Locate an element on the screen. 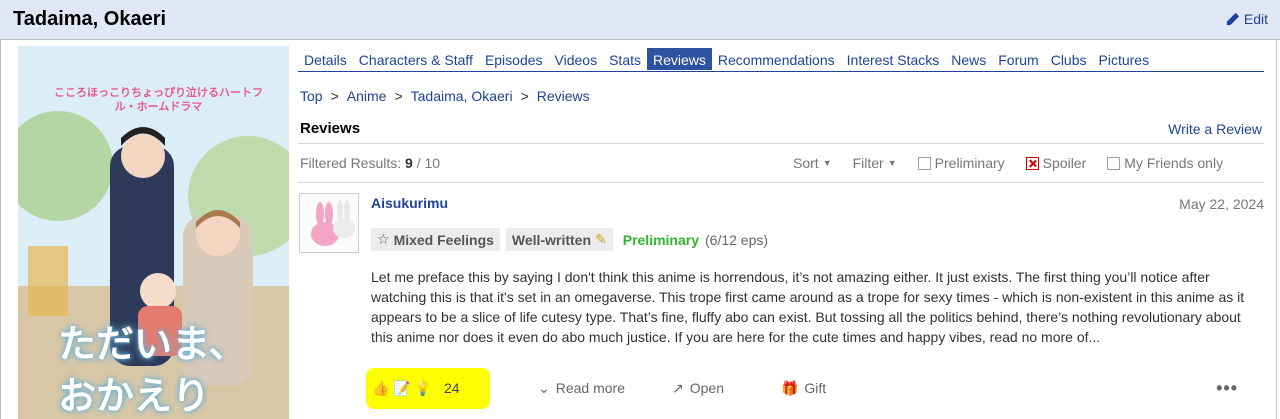 This screenshot has width=1280, height=419. more-options-icon: ••• is located at coordinates (1227, 388).